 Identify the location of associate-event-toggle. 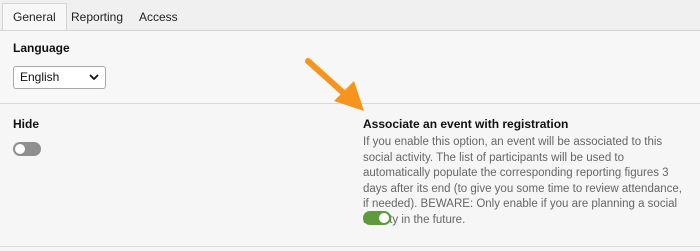
(377, 218).